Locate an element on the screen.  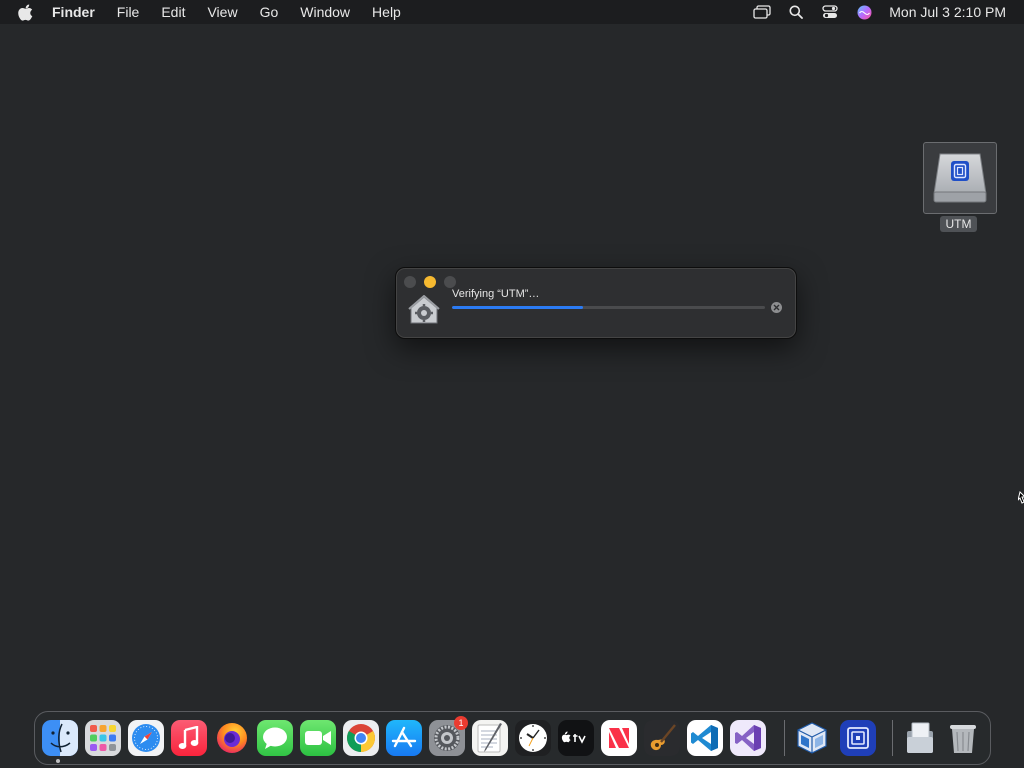
video-camera-icon is located at coordinates (318, 738).